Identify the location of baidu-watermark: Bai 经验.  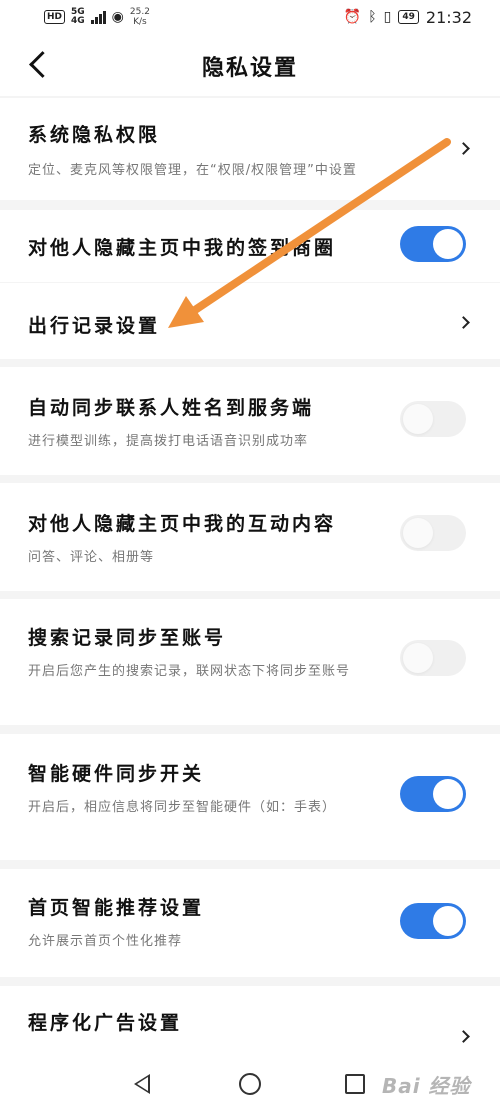
(426, 1086).